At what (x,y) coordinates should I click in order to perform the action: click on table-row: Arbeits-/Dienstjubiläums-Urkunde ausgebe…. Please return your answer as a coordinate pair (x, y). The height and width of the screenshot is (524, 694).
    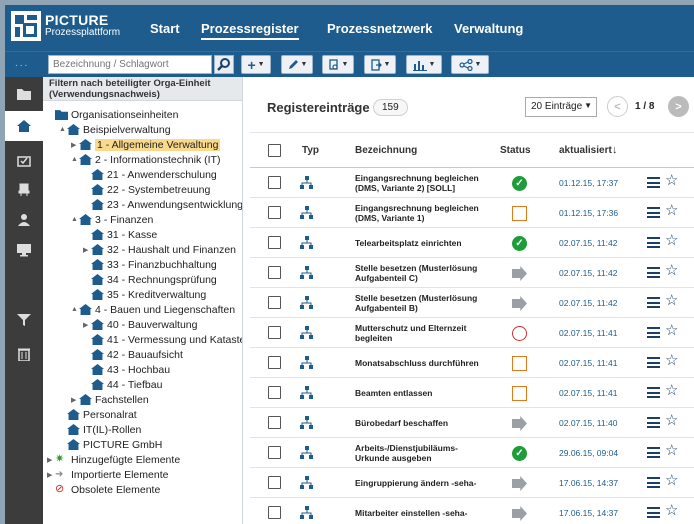
    Looking at the image, I should click on (472, 453).